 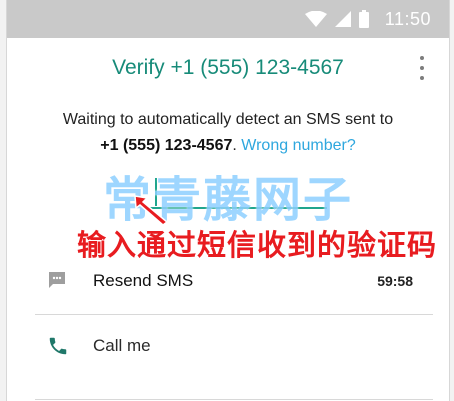 I want to click on phone-number: +1 (555) 123-4567, so click(x=166, y=145).